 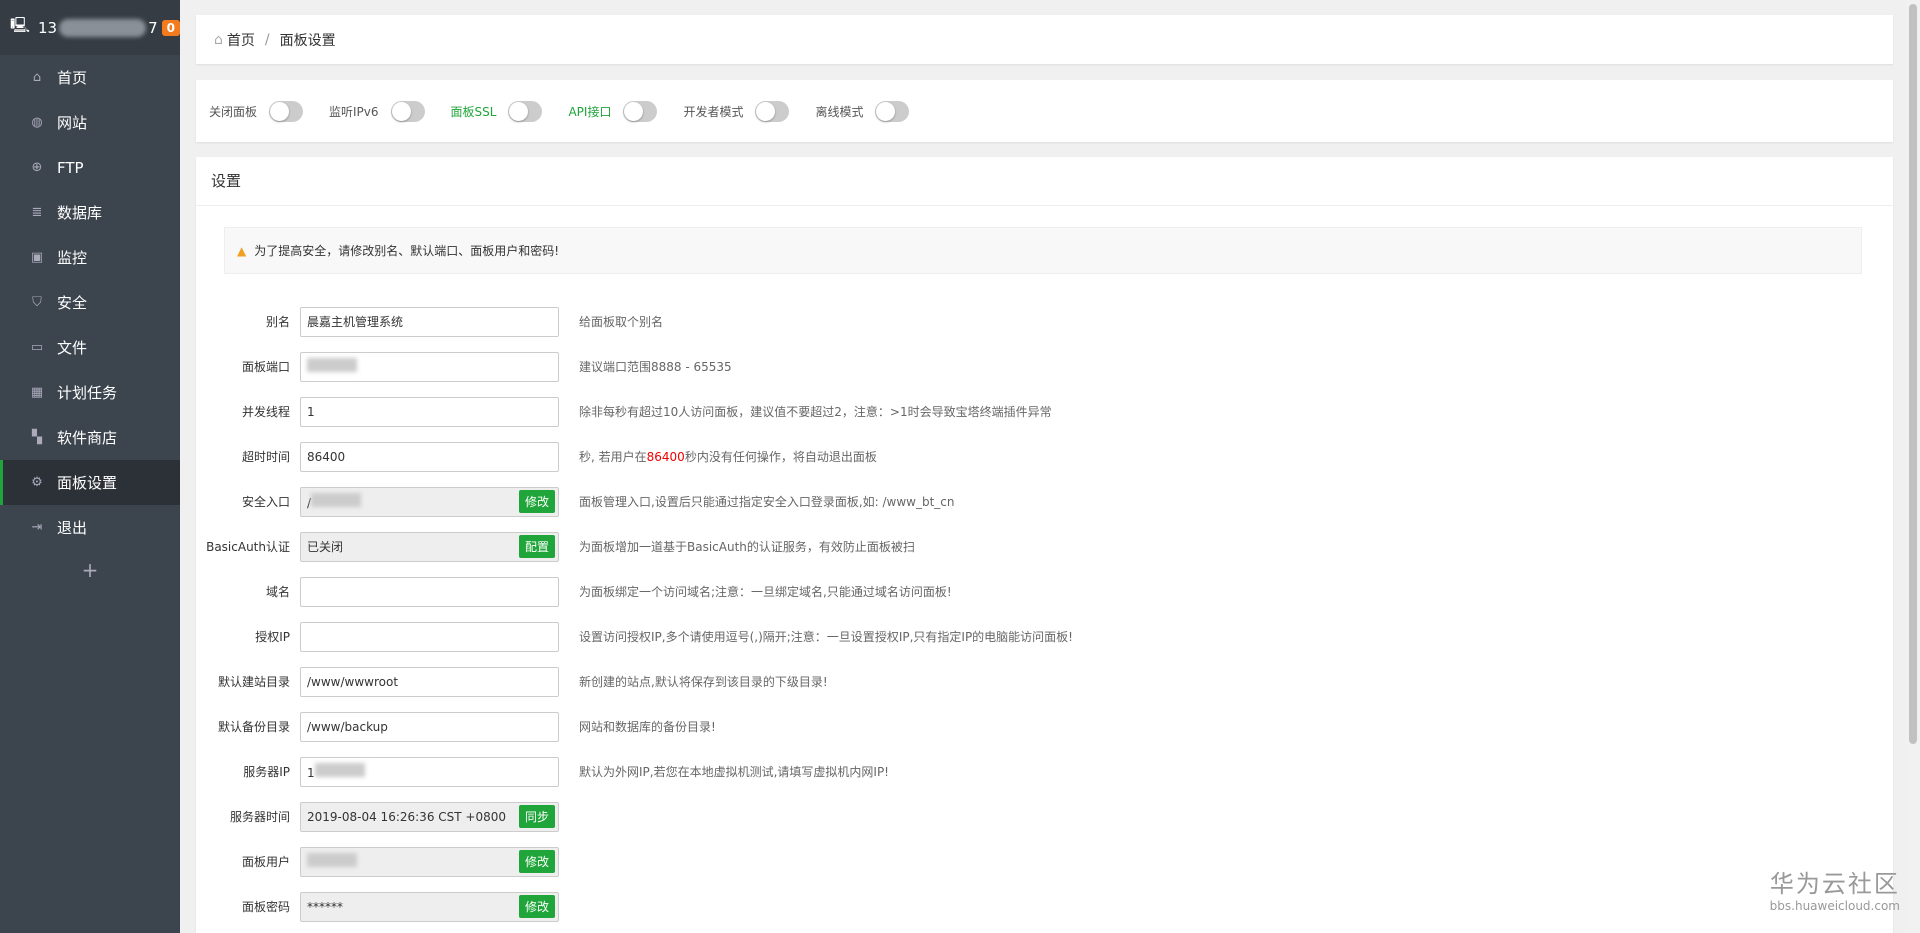 I want to click on setting-row: 面板密码 ****** 修改, so click(x=634, y=906).